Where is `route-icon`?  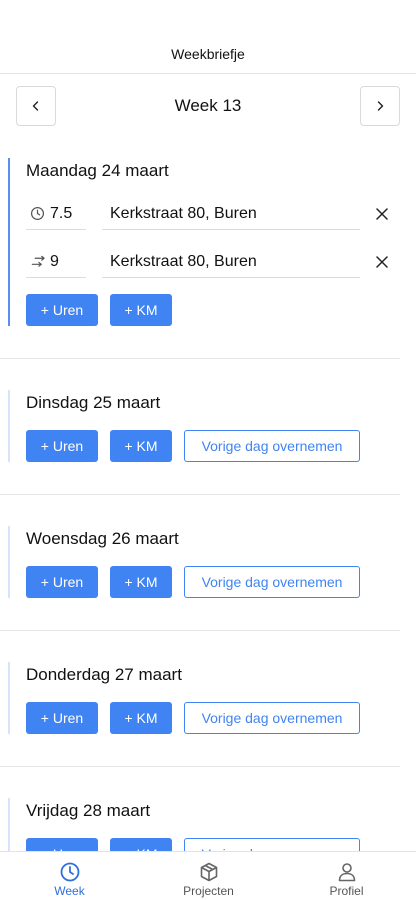
route-icon is located at coordinates (38, 261).